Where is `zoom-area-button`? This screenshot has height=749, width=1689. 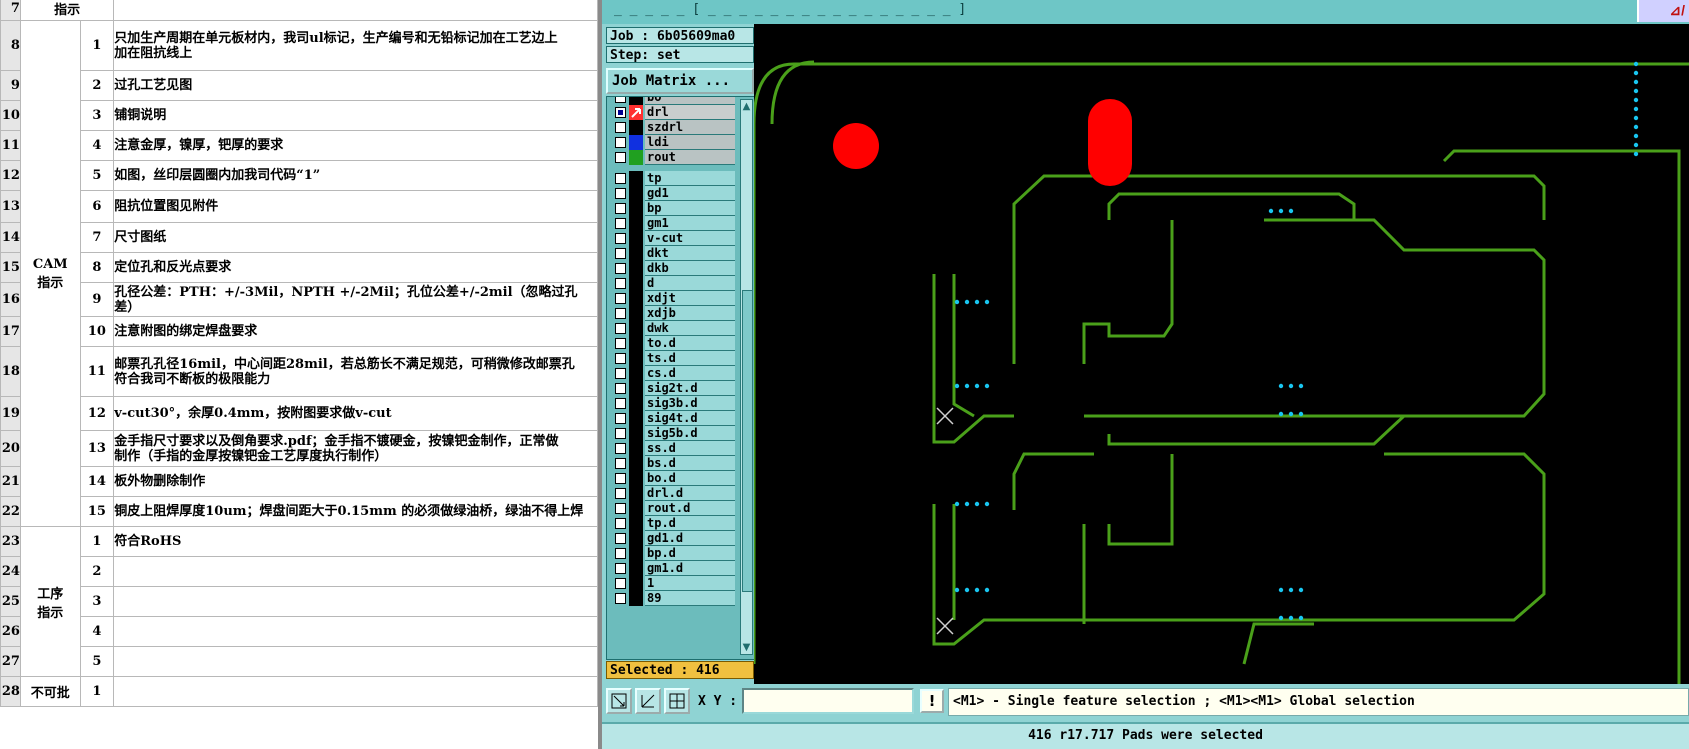 zoom-area-button is located at coordinates (619, 701).